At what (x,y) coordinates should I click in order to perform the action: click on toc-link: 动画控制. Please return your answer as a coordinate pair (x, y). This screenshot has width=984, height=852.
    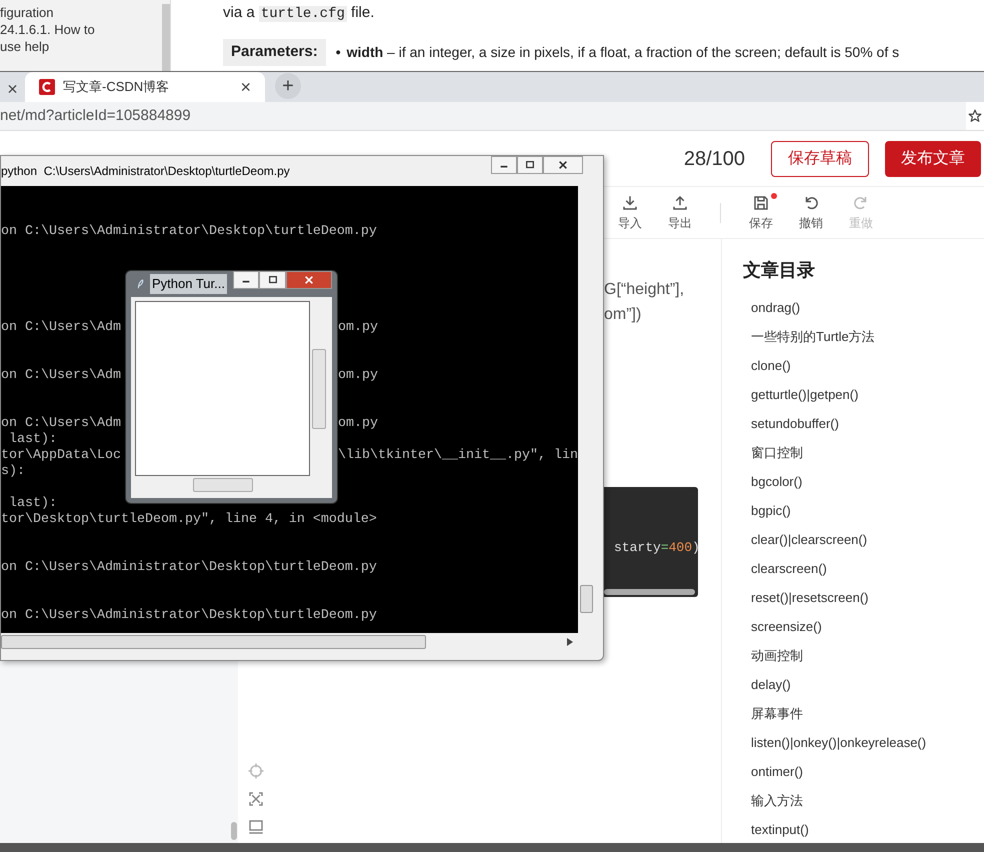
    Looking at the image, I should click on (863, 655).